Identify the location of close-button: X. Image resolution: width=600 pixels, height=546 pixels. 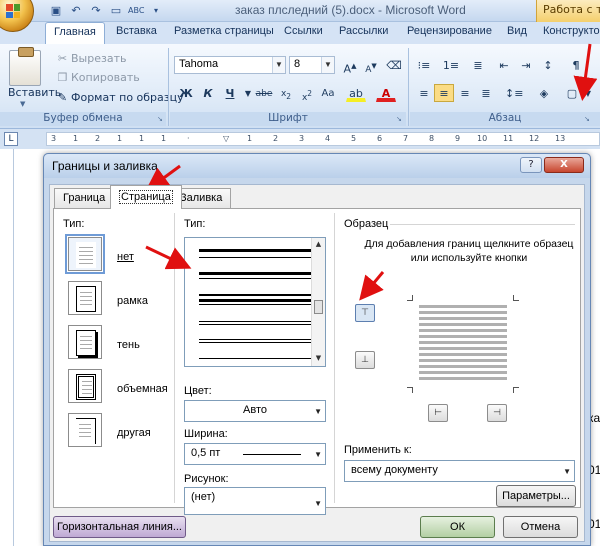
(564, 165).